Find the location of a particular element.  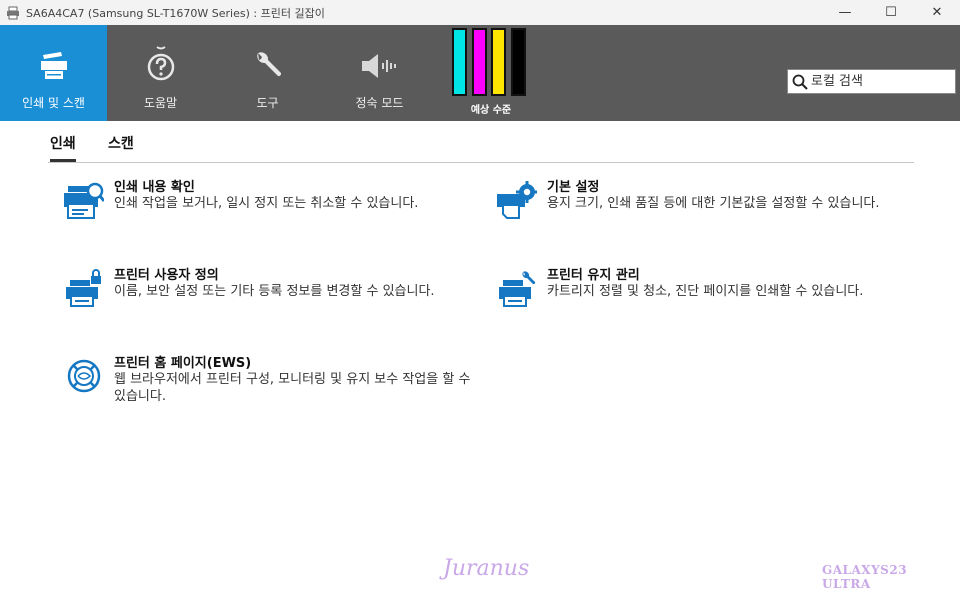

watermark-signature: Juranus is located at coordinates (486, 568).